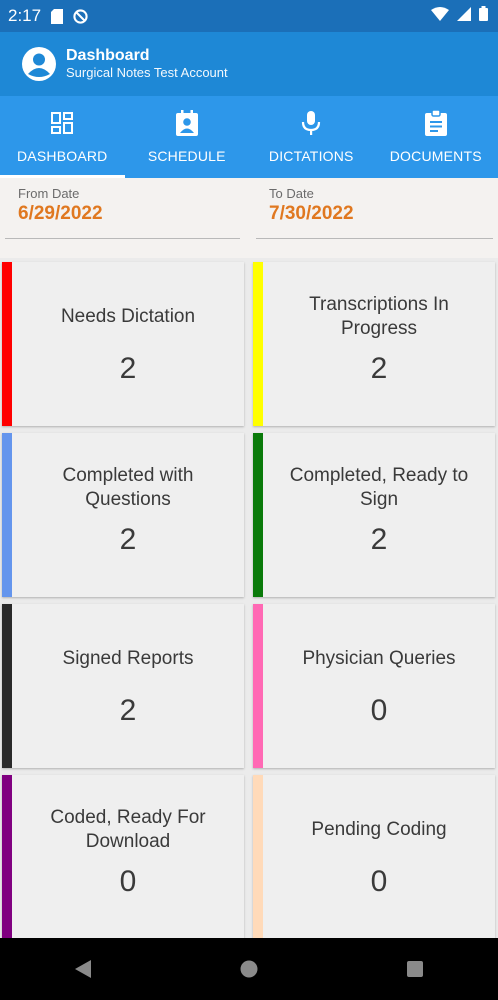 This screenshot has height=1000, width=498. I want to click on date-range: From Date 6/29/2022 To Date 7/30/2022, so click(249, 218).